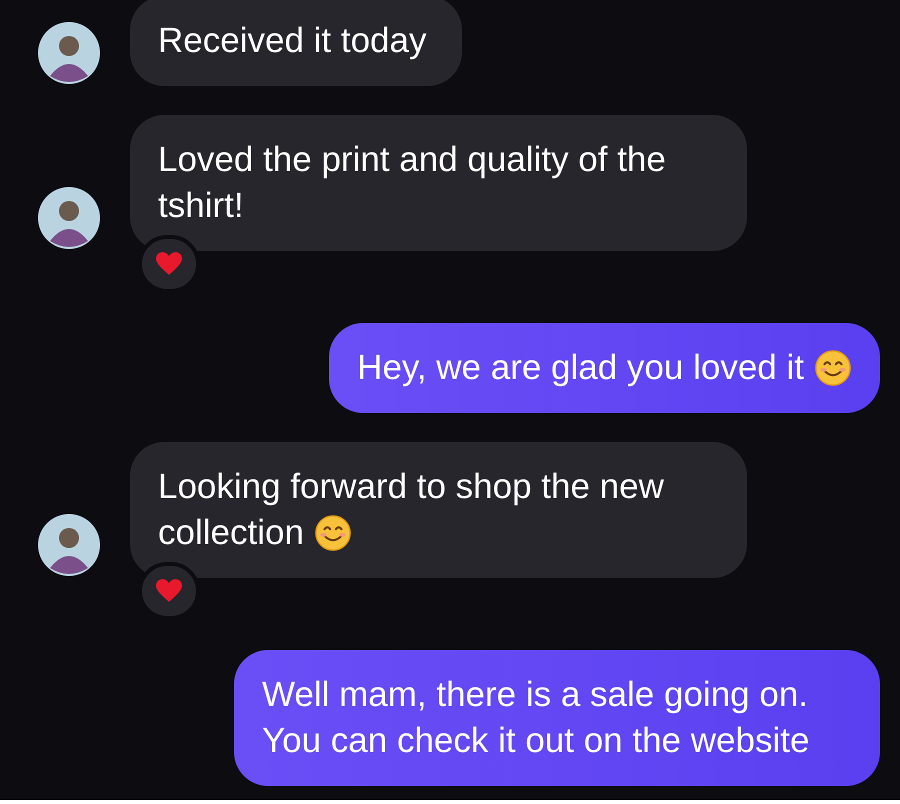 The width and height of the screenshot is (900, 804). I want to click on message-text: Received it today, so click(292, 40).